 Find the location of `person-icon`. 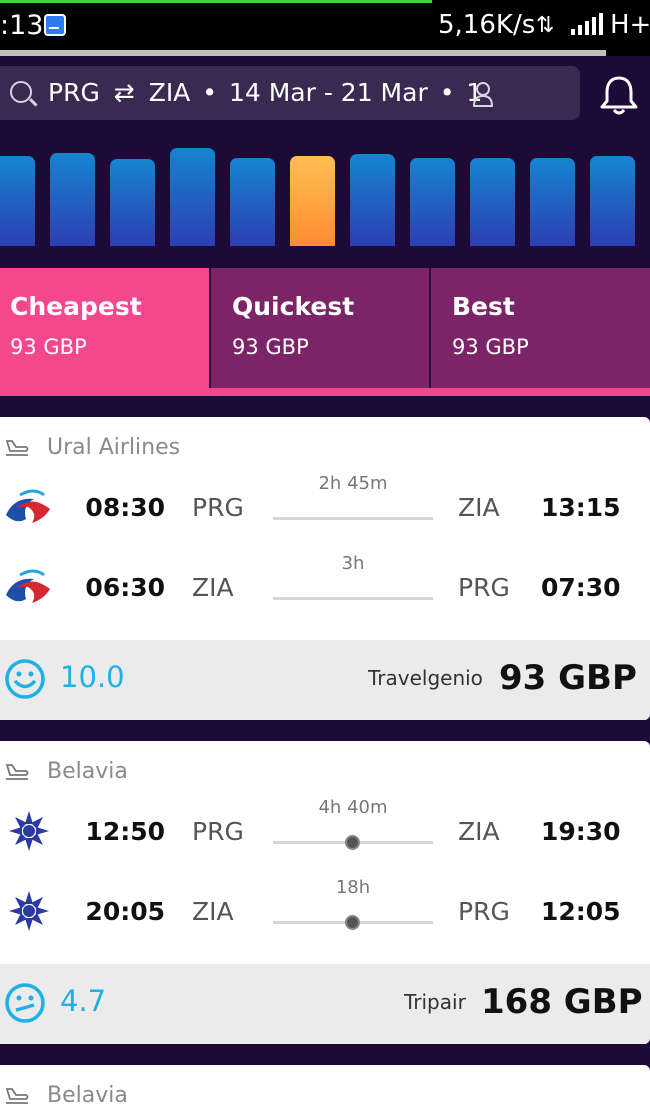

person-icon is located at coordinates (483, 94).